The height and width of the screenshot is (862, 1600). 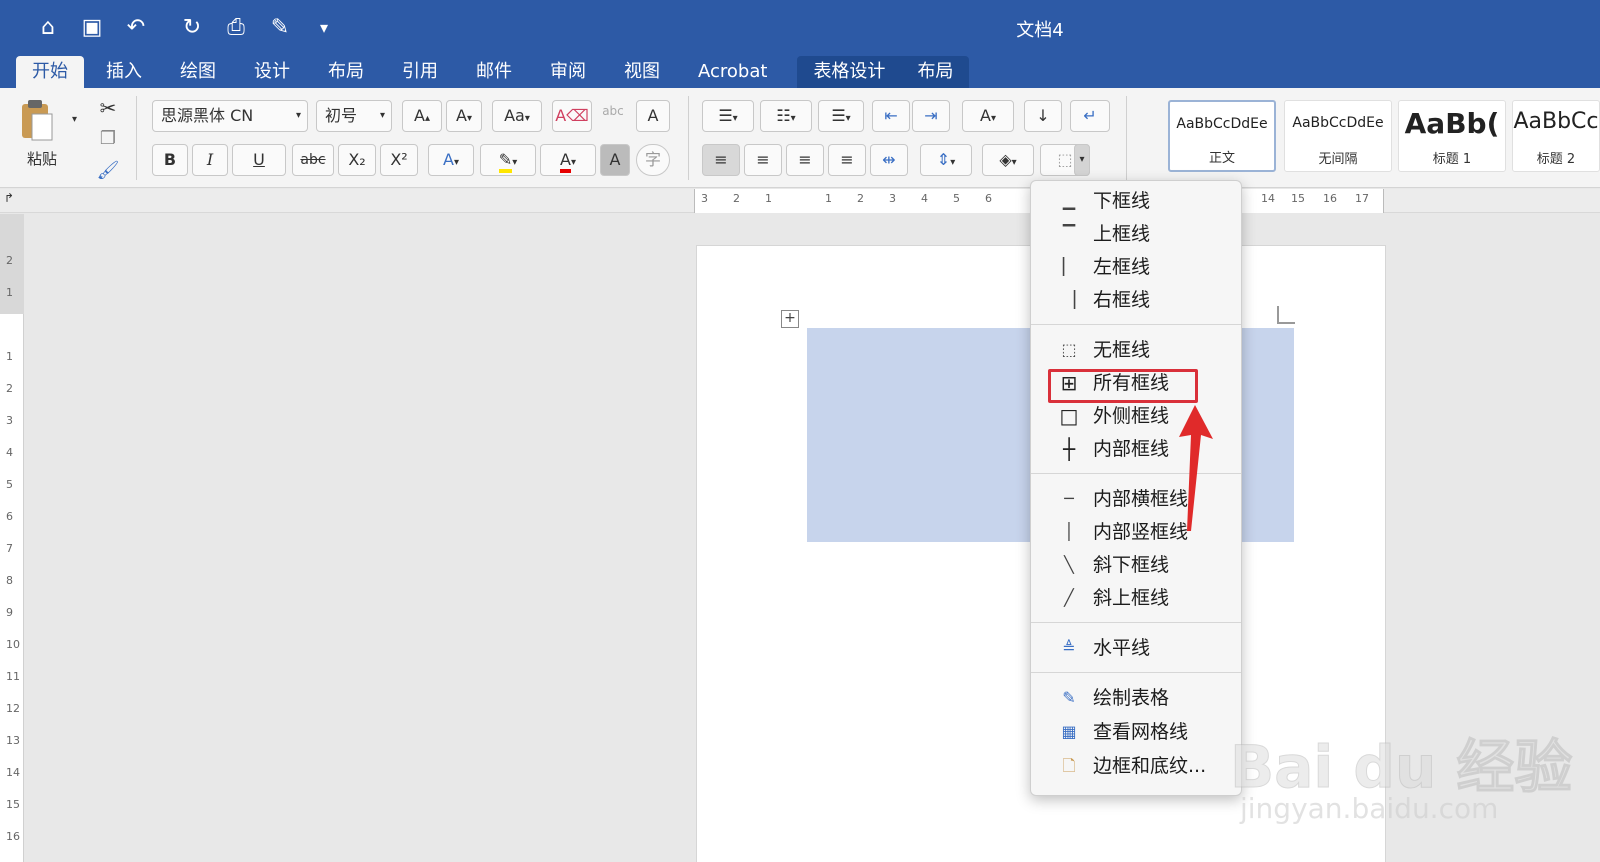 I want to click on home-icon: ⌂, so click(x=48, y=28).